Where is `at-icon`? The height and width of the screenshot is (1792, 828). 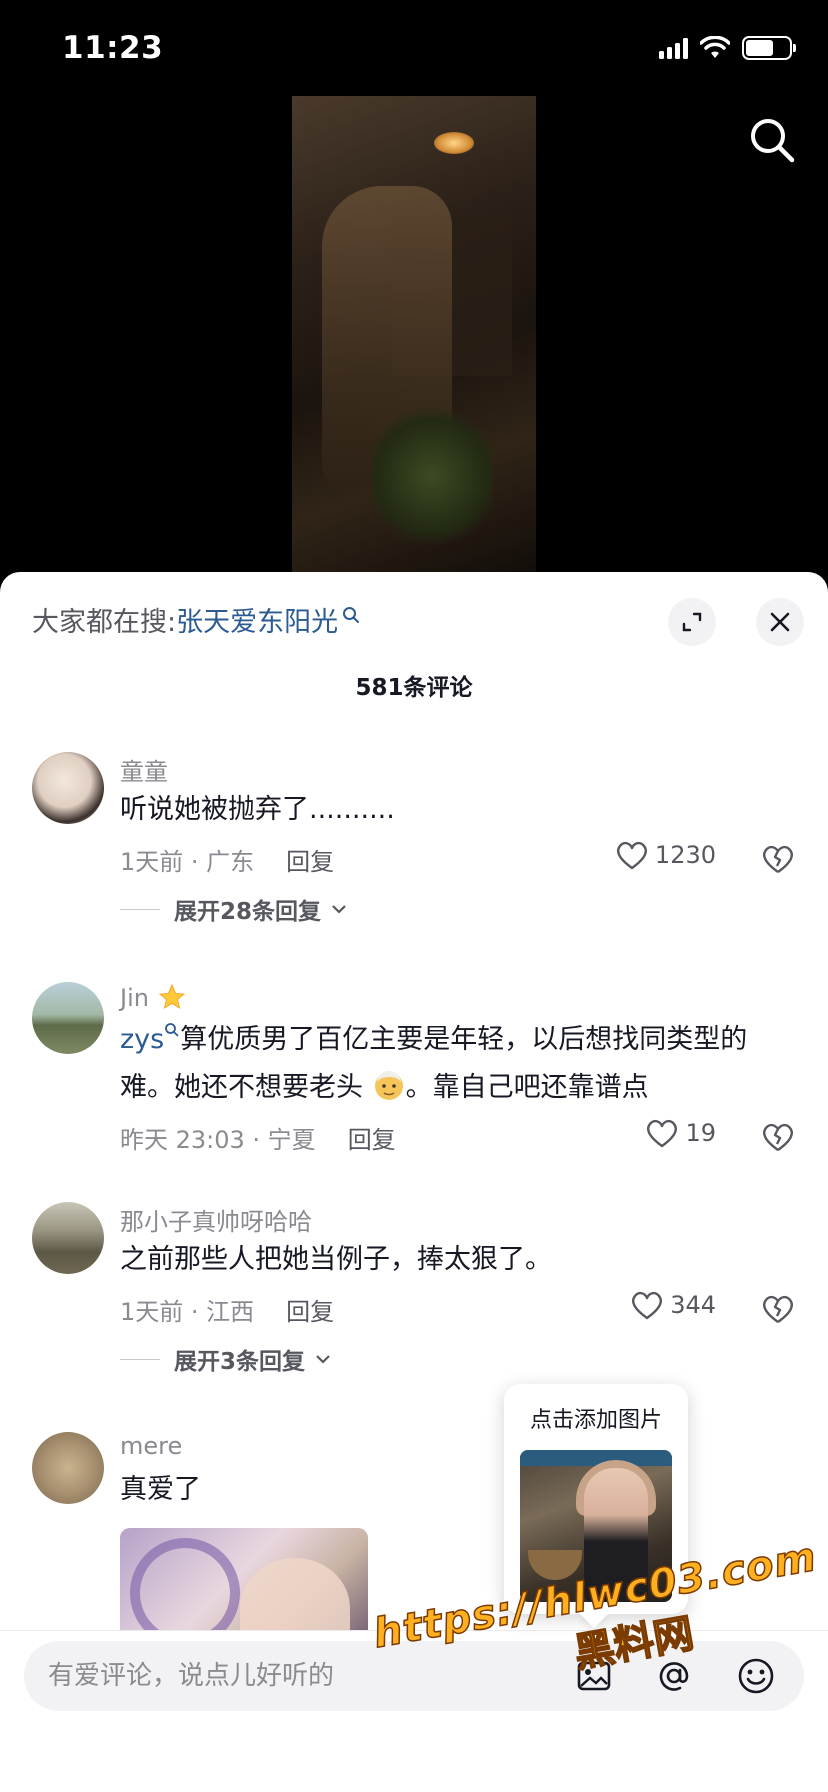
at-icon is located at coordinates (674, 1676).